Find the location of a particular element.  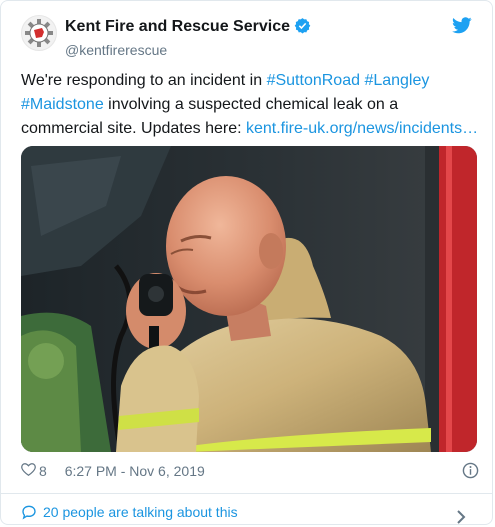

divider is located at coordinates (246, 493).